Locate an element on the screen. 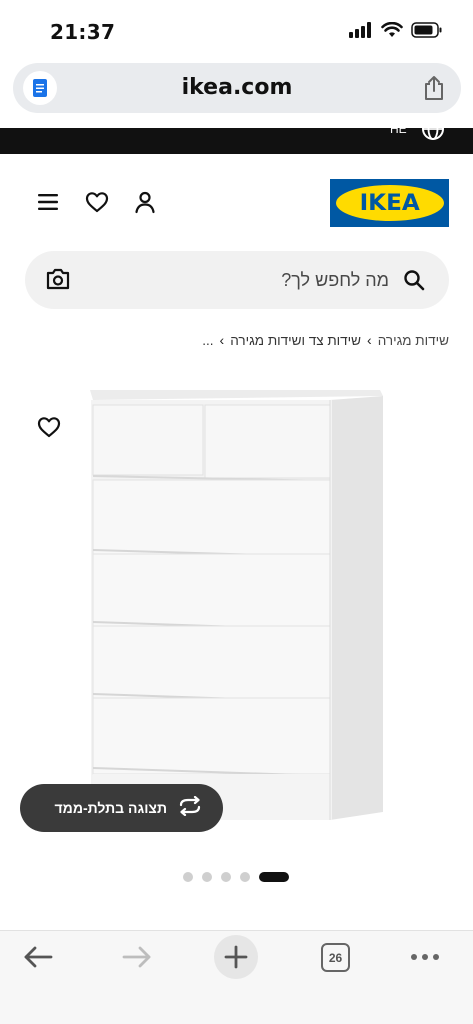  url-text: ikea.com is located at coordinates (237, 87).